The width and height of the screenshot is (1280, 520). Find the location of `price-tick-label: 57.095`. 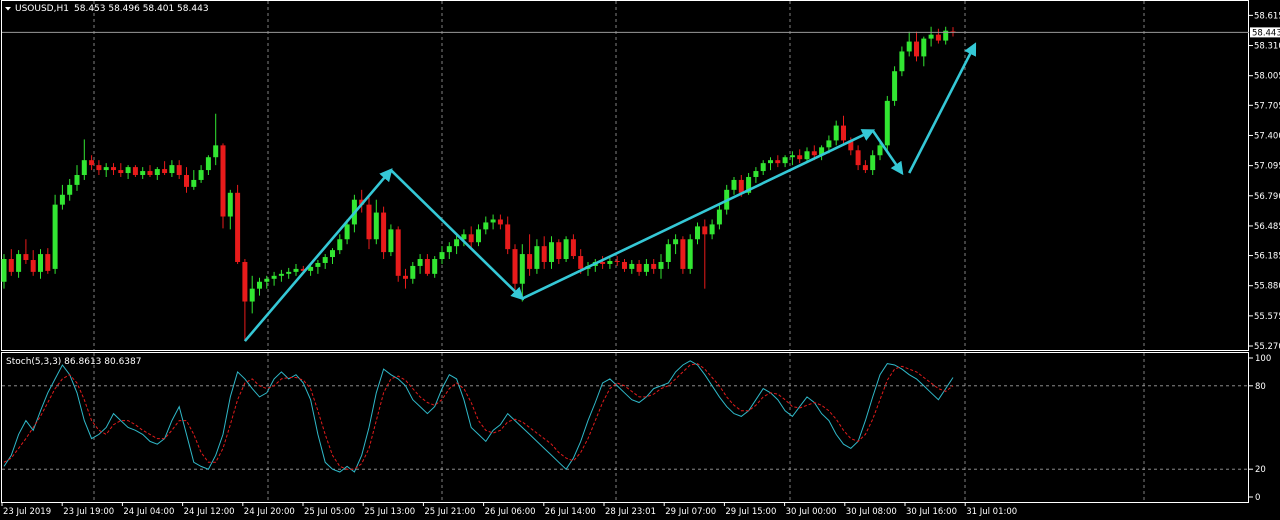

price-tick-label: 57.095 is located at coordinates (1267, 167).